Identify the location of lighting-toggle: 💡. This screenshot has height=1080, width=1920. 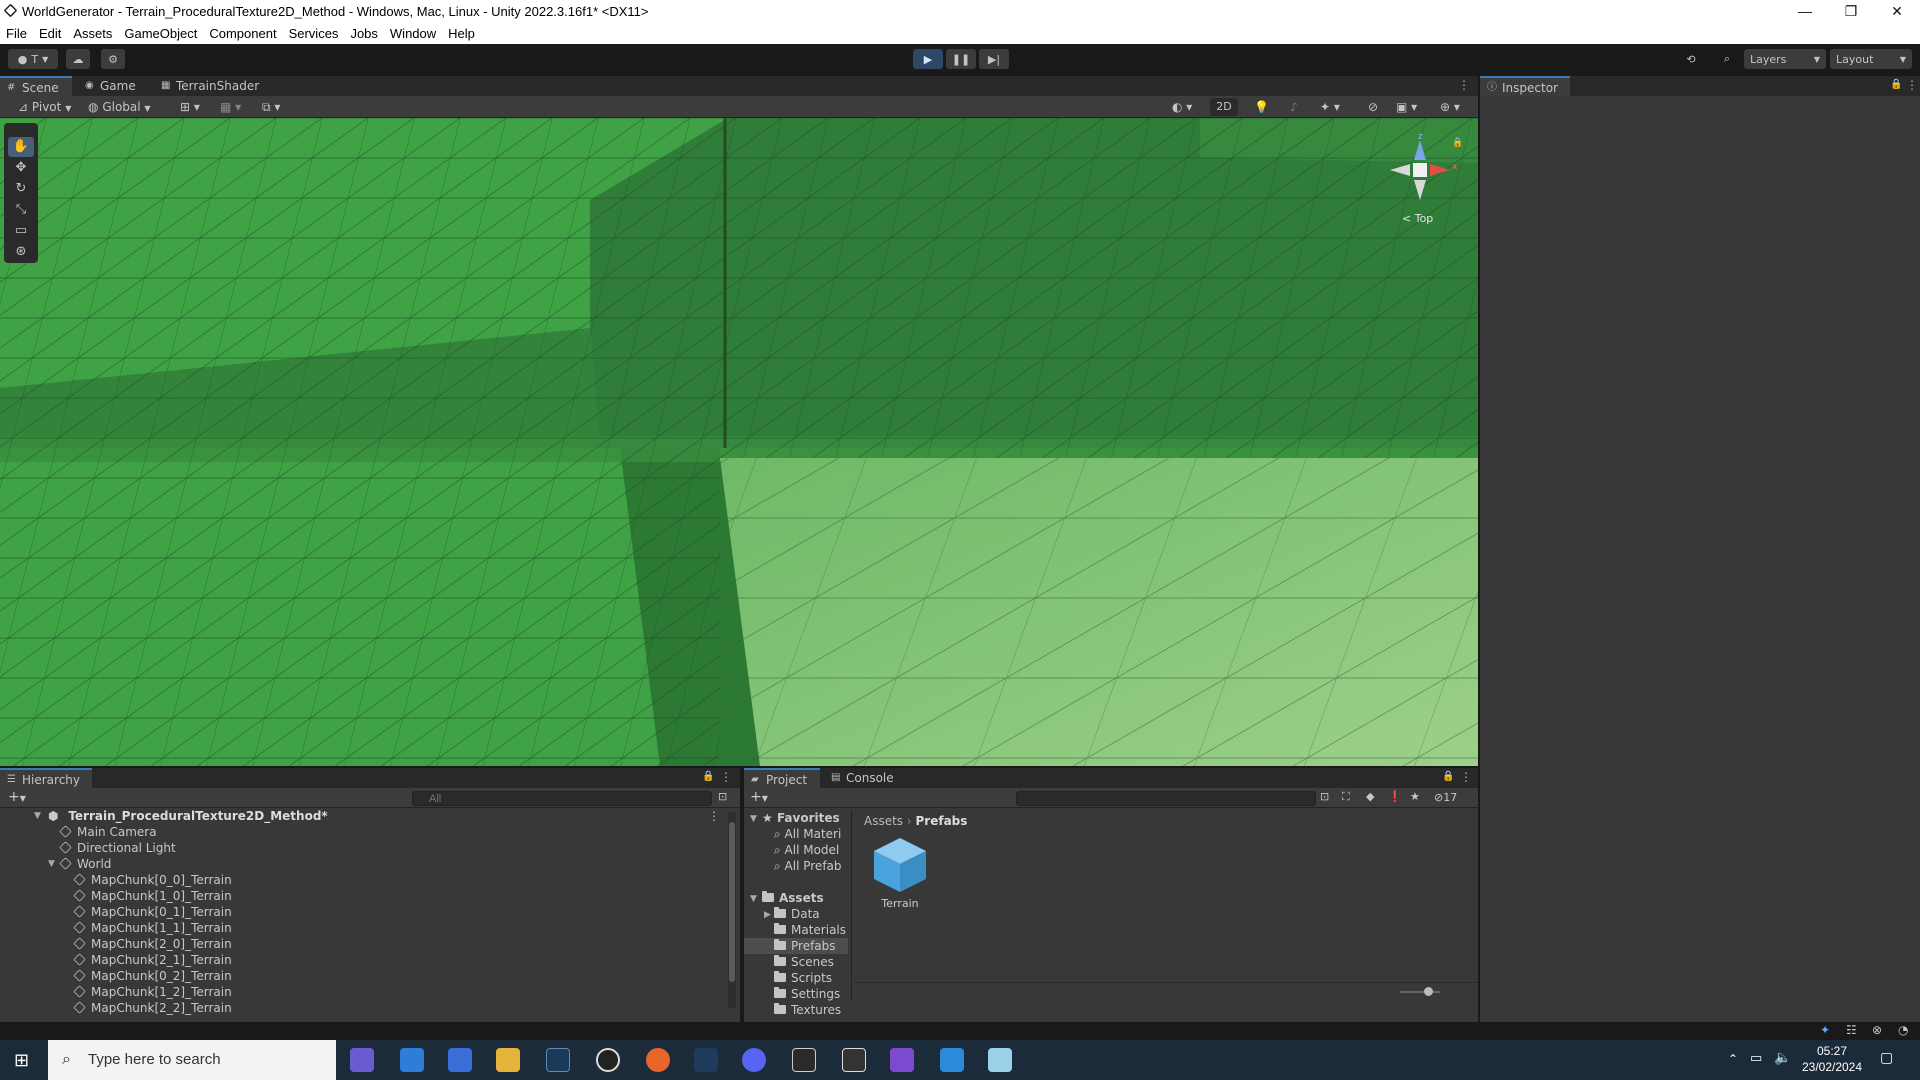
(1261, 107).